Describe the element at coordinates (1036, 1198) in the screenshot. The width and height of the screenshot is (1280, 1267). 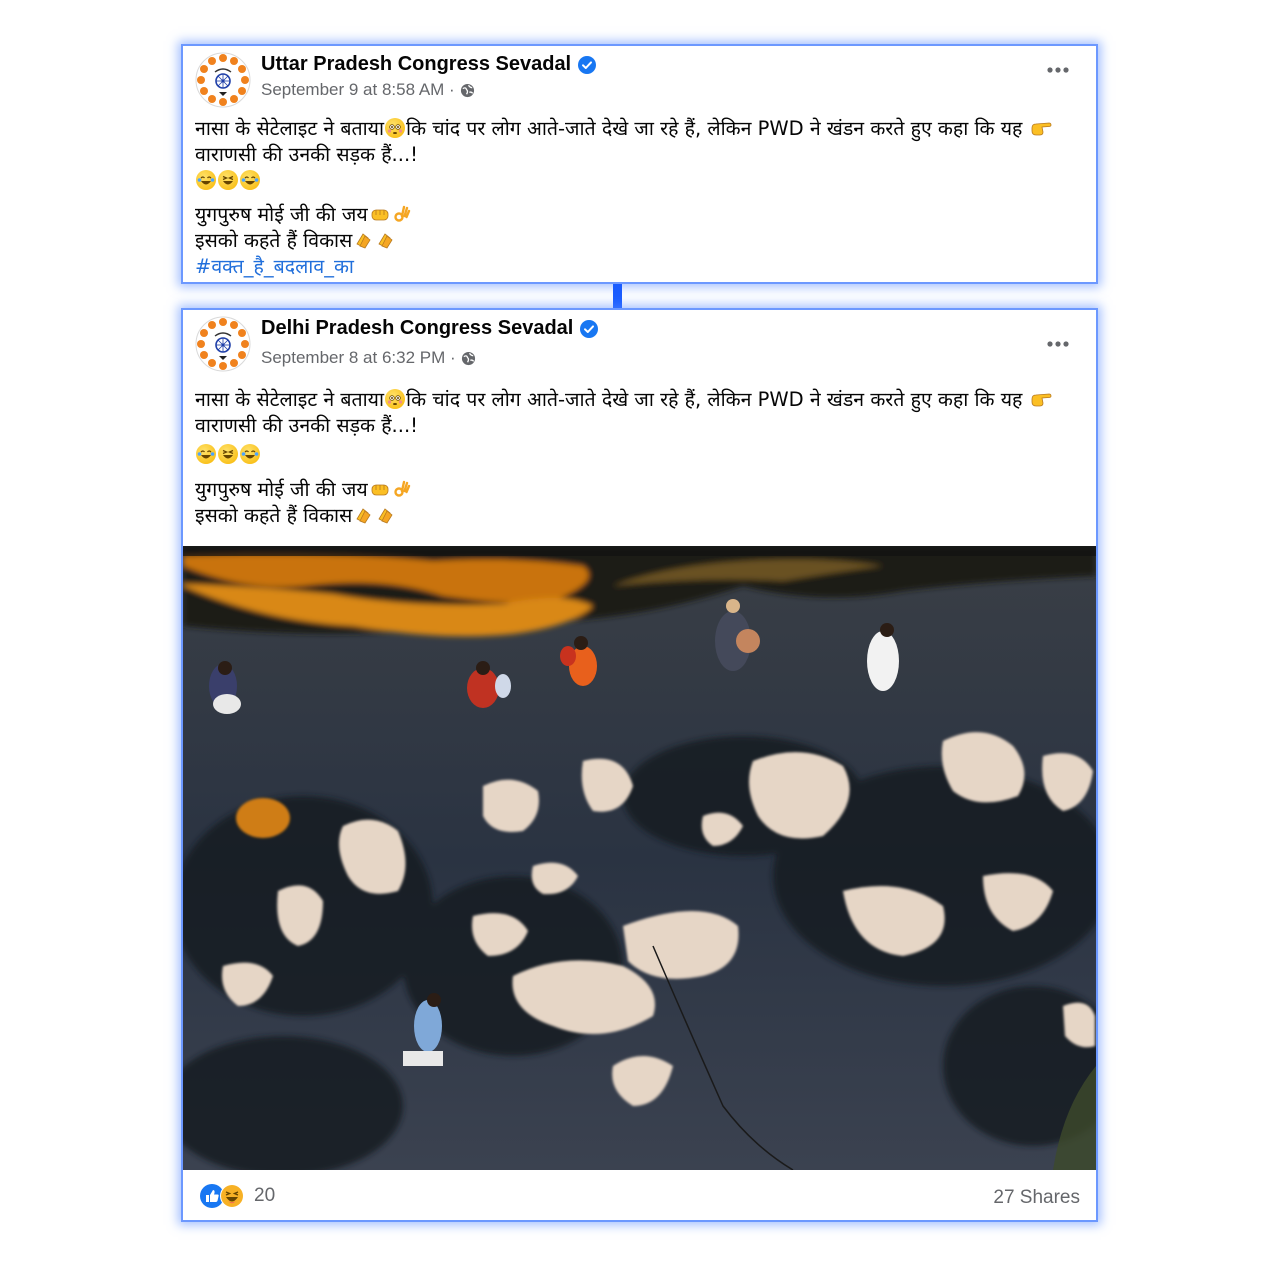
I see `shares-count: 27 Shares` at that location.